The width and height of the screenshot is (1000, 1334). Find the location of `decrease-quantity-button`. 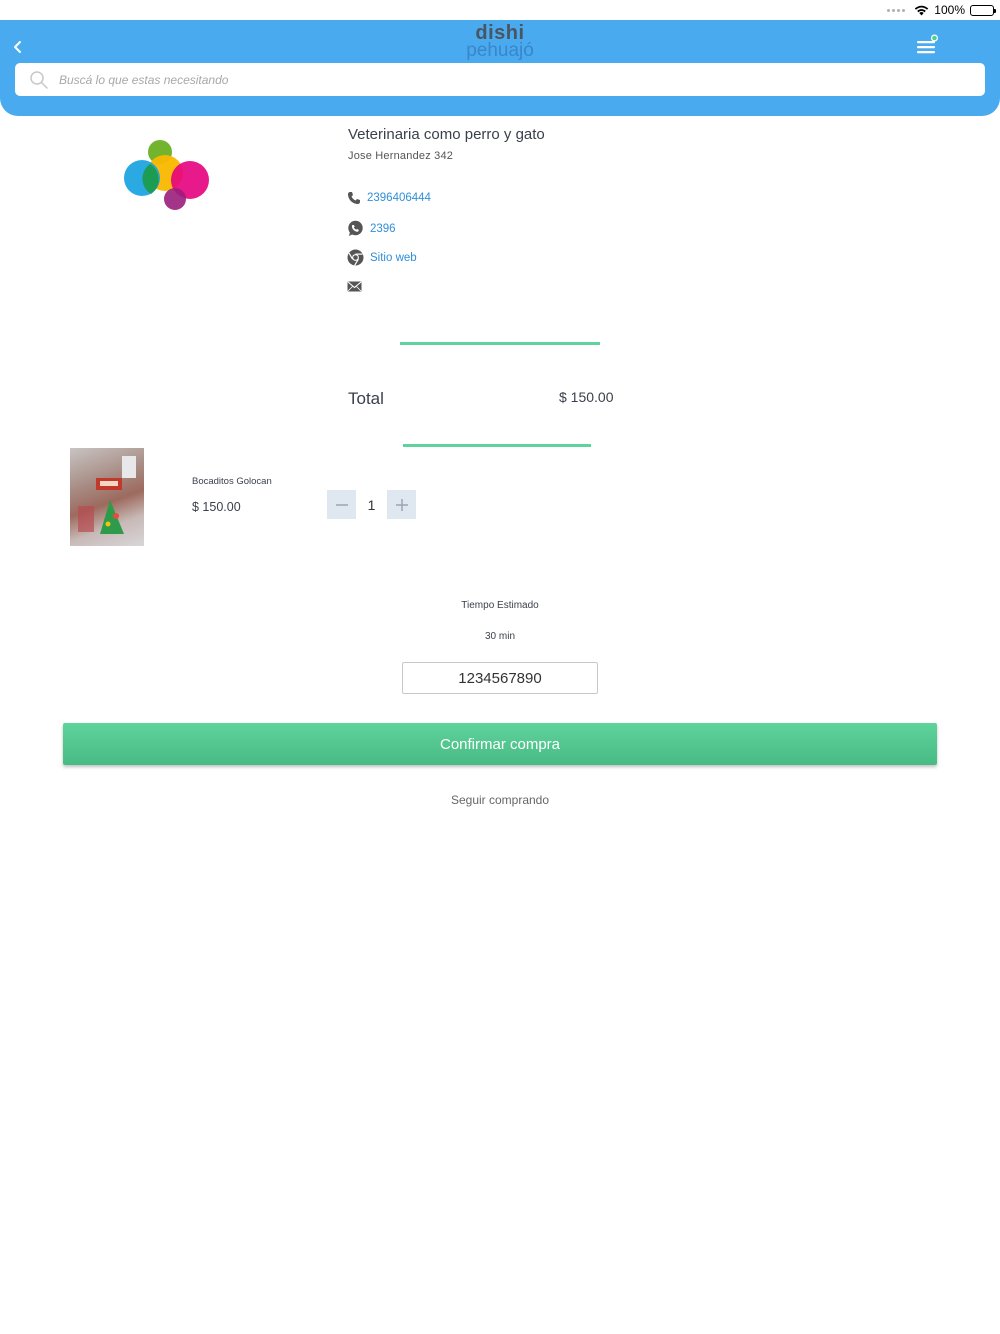

decrease-quantity-button is located at coordinates (341, 504).